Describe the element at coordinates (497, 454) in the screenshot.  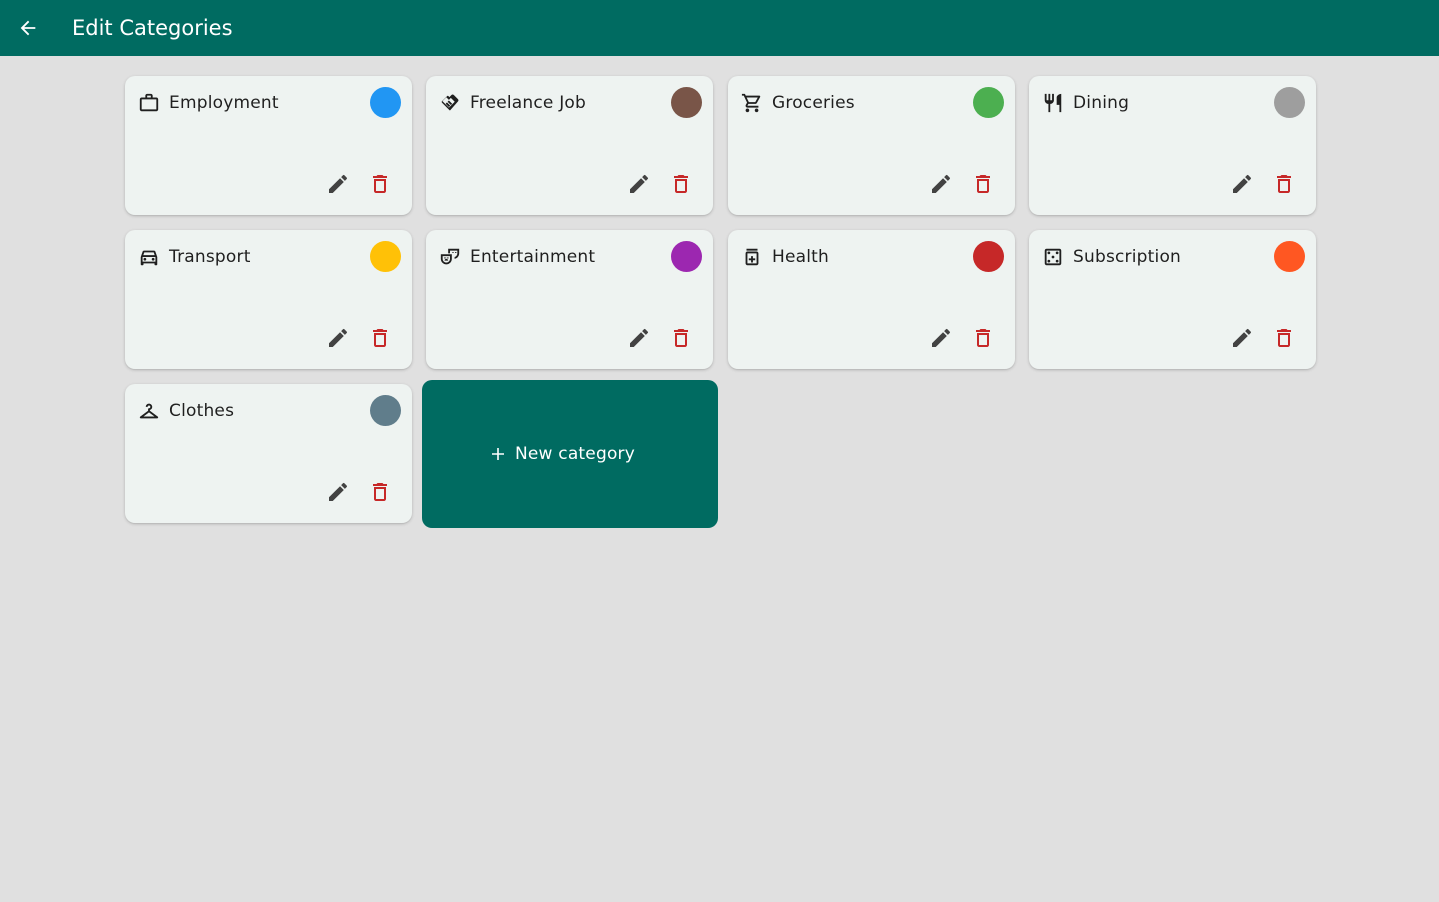
I see `plus-icon` at that location.